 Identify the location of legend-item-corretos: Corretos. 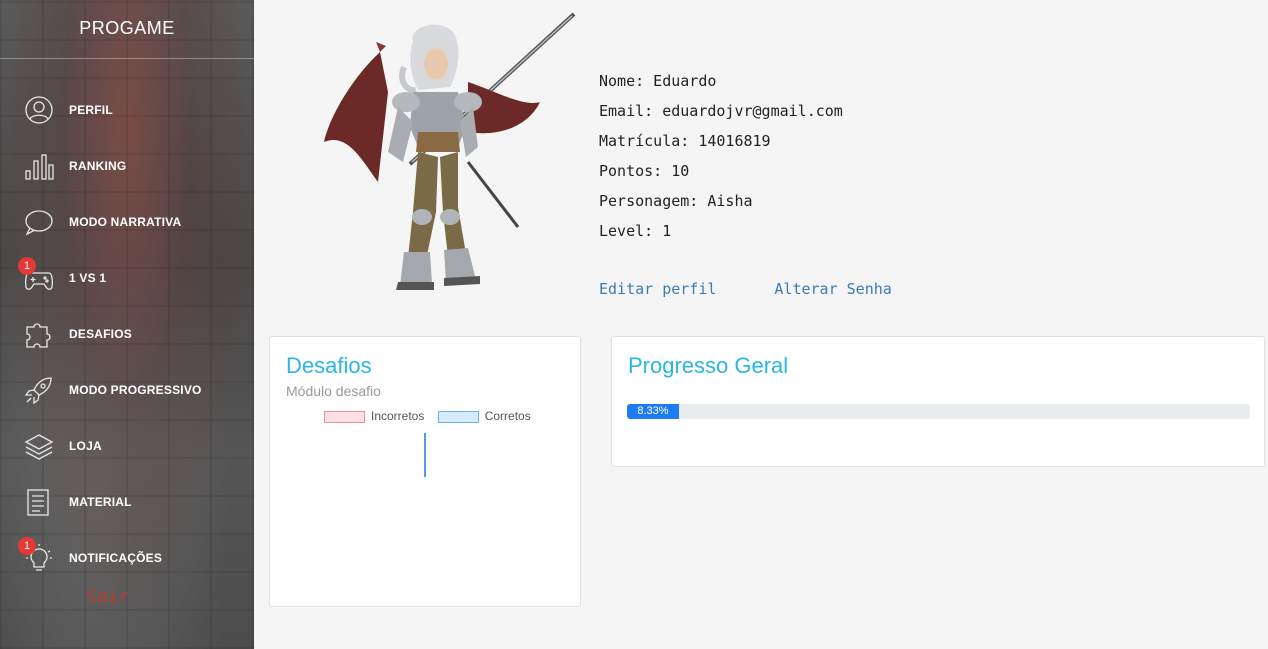
(484, 416).